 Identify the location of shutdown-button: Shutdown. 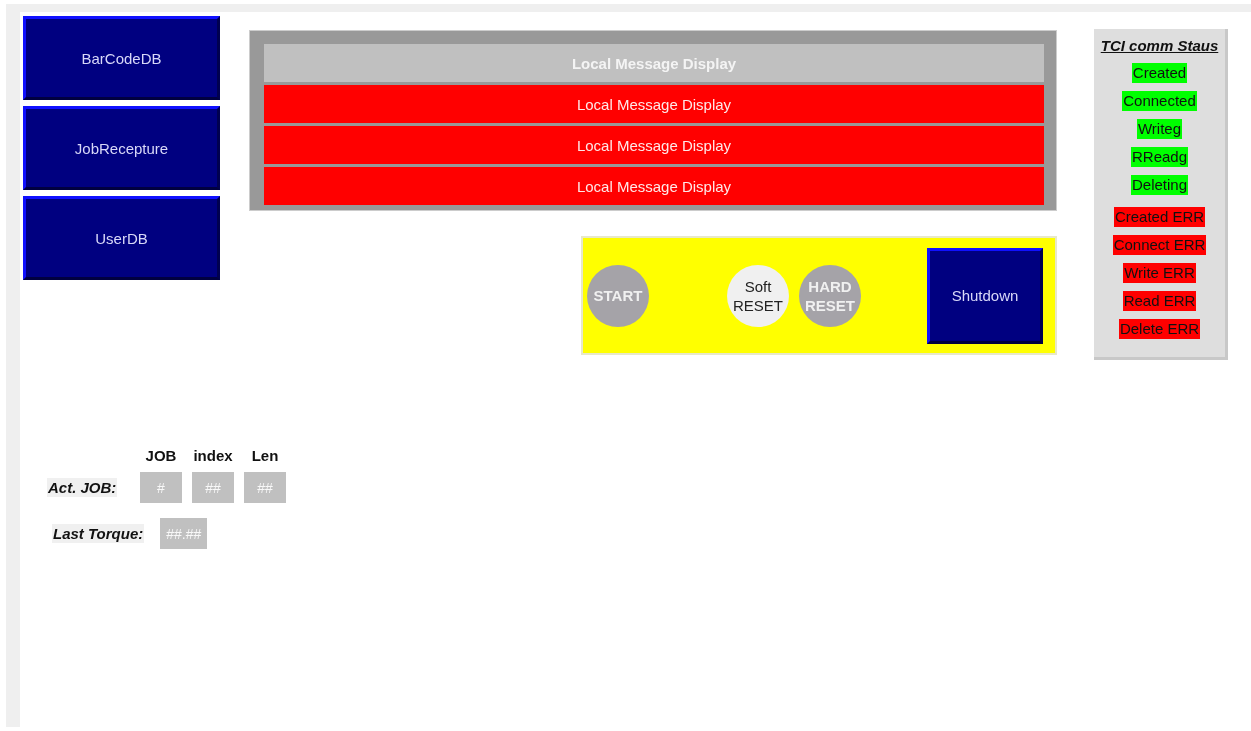
(985, 295).